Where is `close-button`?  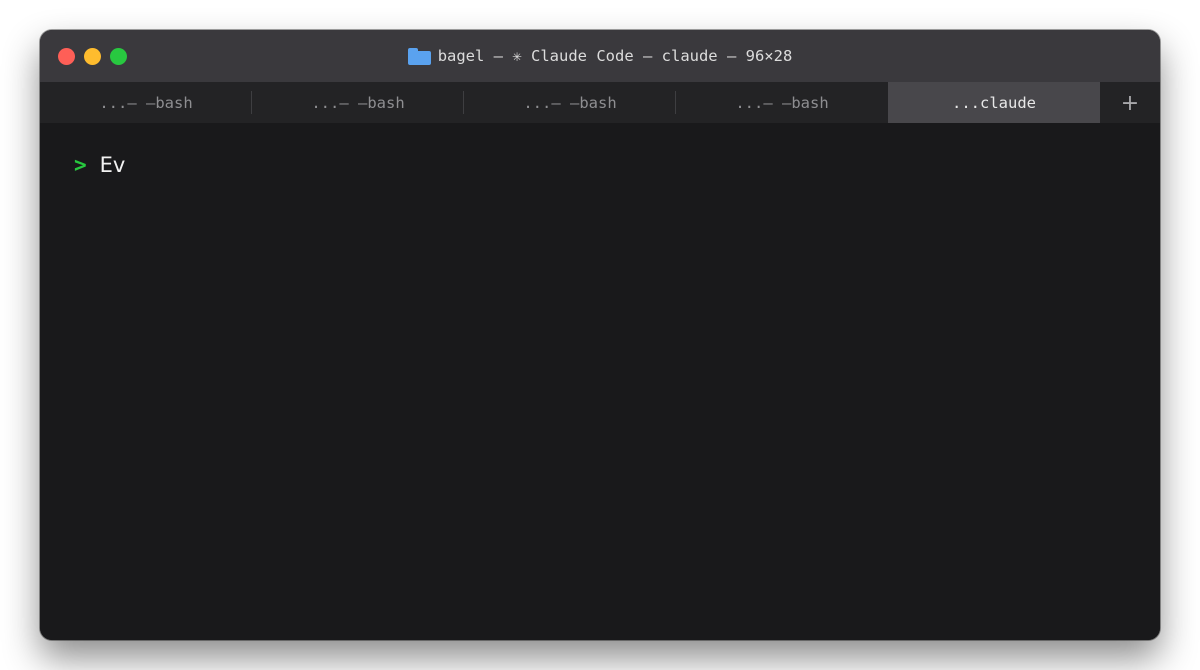
close-button is located at coordinates (66, 56).